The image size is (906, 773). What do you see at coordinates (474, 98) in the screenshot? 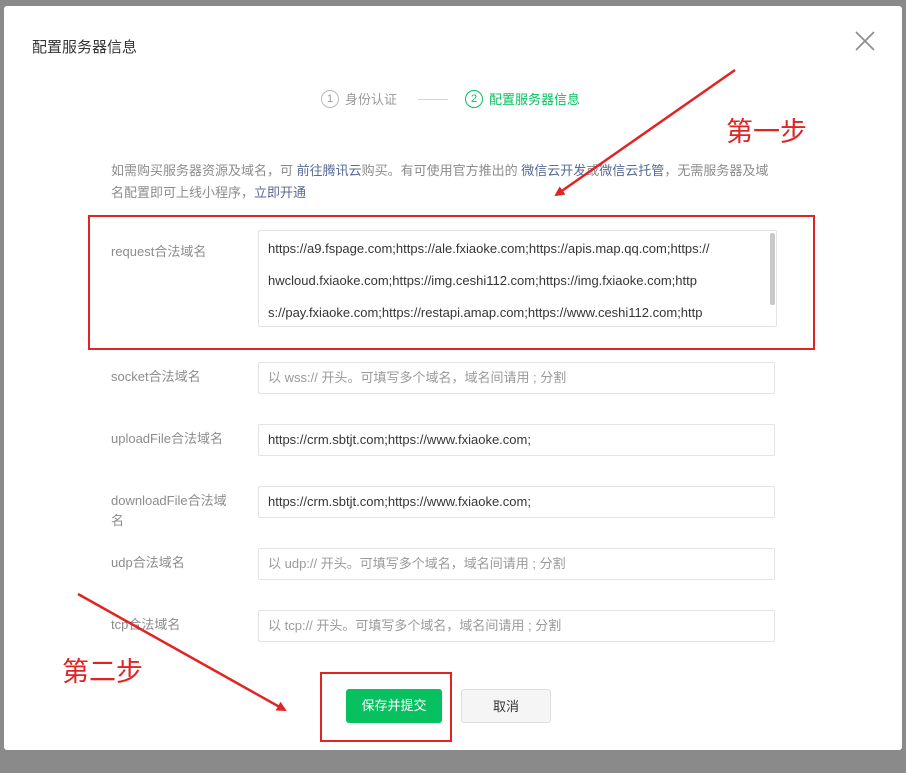
I see `step-2-number: 2` at bounding box center [474, 98].